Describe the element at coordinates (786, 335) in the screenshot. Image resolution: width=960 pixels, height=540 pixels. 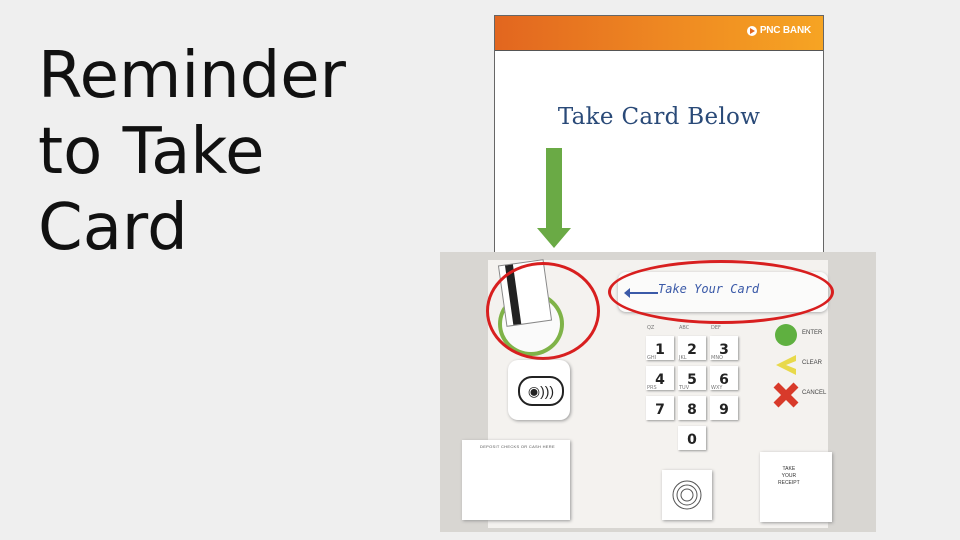
I see `circle-icon` at that location.